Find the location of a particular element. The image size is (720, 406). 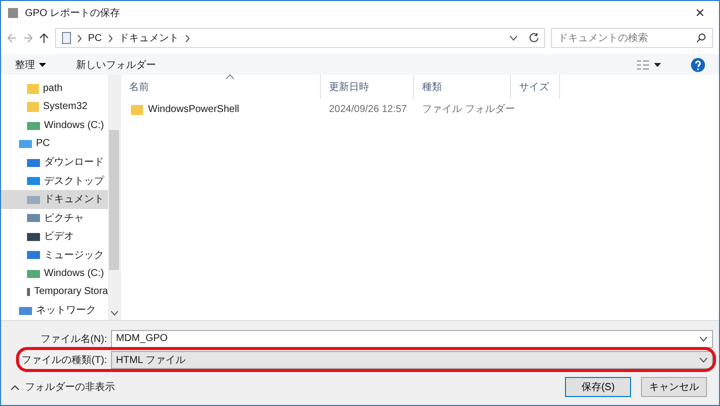

sidebar-item: デスクトップ is located at coordinates (54, 181).